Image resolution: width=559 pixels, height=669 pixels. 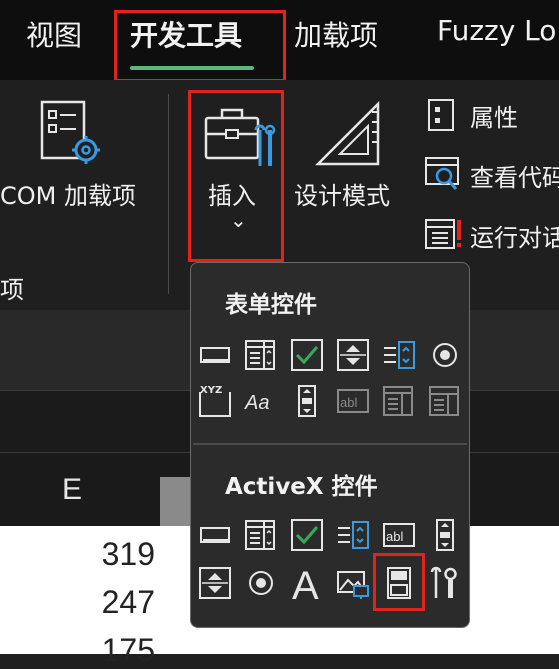 What do you see at coordinates (443, 234) in the screenshot?
I see `run-dialog-icon` at bounding box center [443, 234].